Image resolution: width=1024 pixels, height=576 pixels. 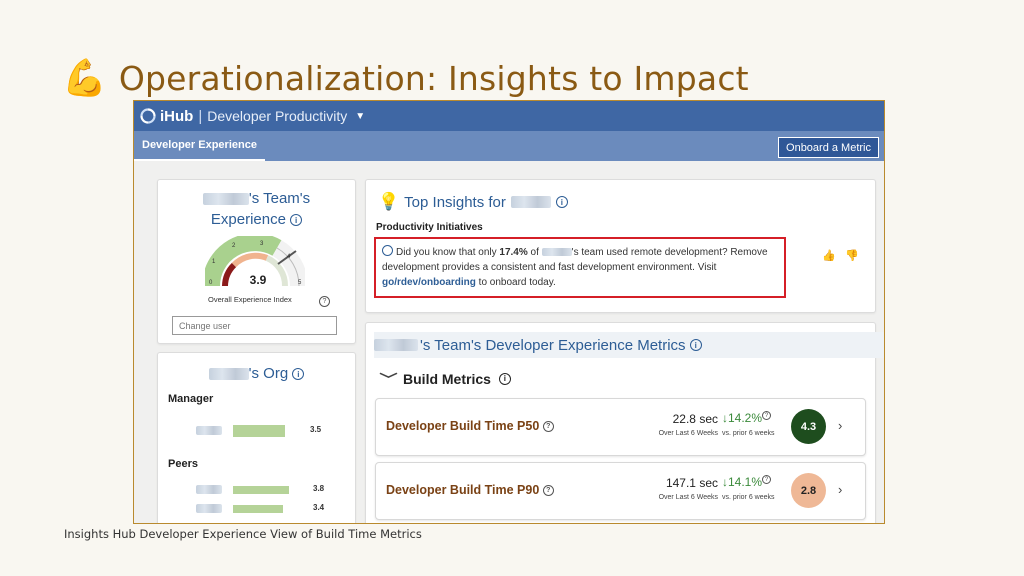 I want to click on top-insights-title: 💡 Top Insights for i, so click(x=473, y=202).